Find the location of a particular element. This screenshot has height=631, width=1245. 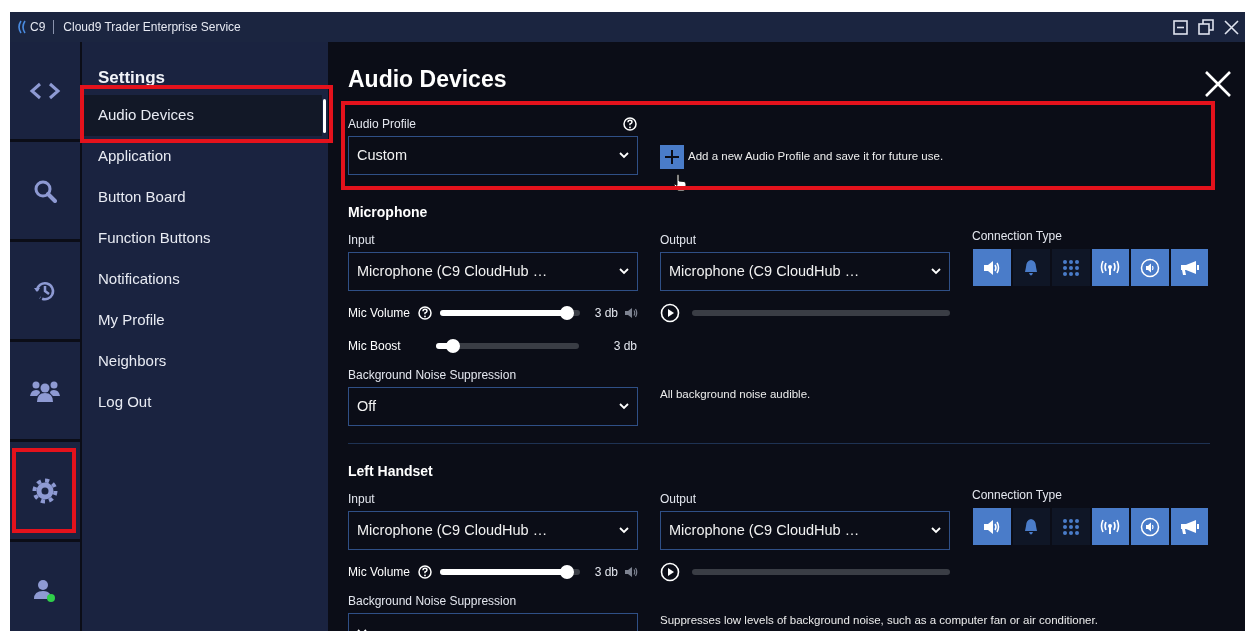

nav-item: Notifications is located at coordinates (202, 279).